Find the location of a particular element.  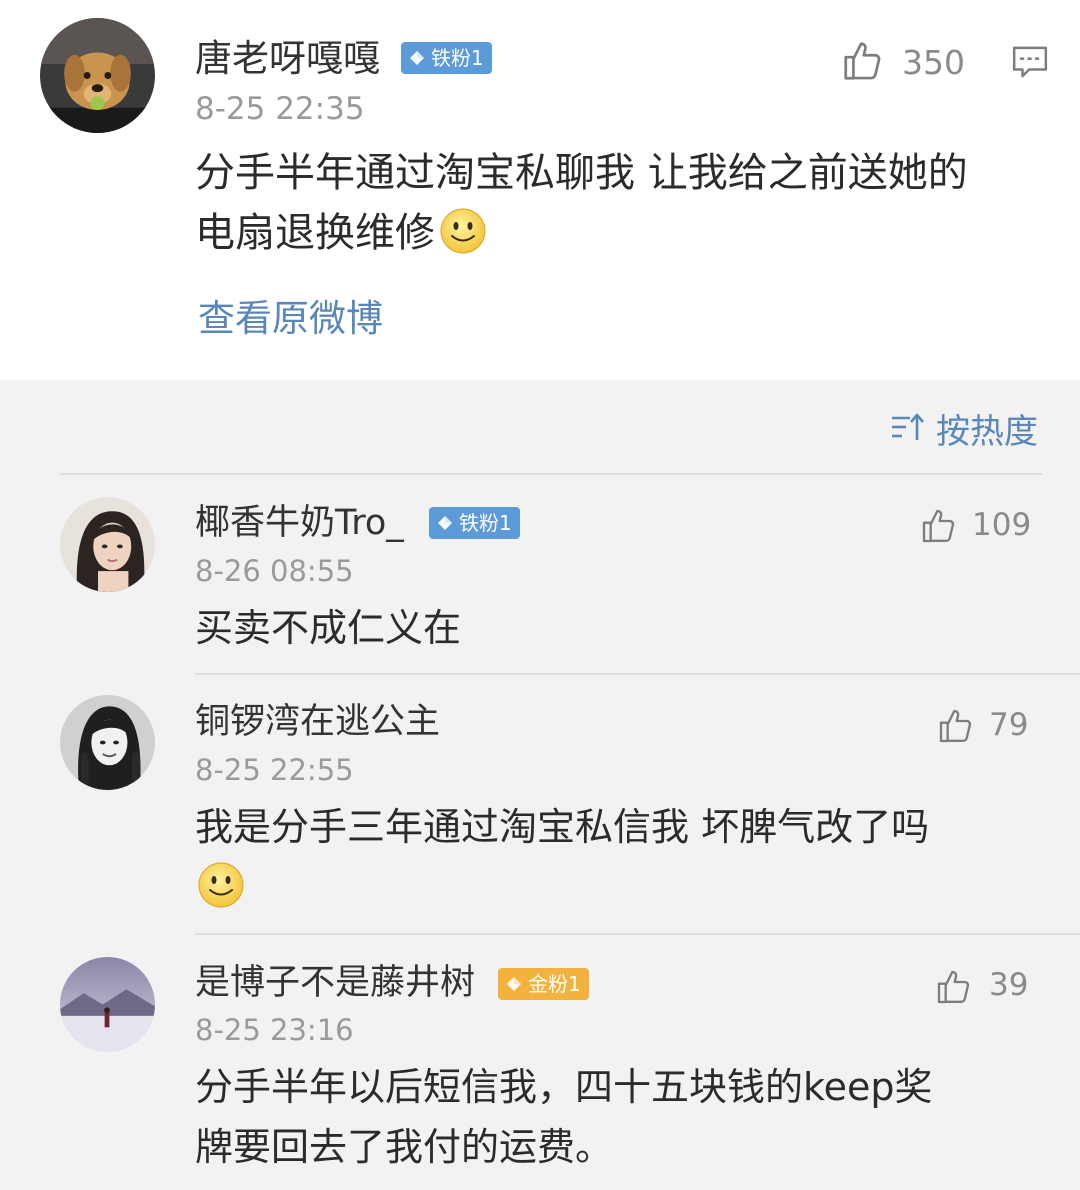

timestamp: 8-25 22:55 is located at coordinates (274, 770).